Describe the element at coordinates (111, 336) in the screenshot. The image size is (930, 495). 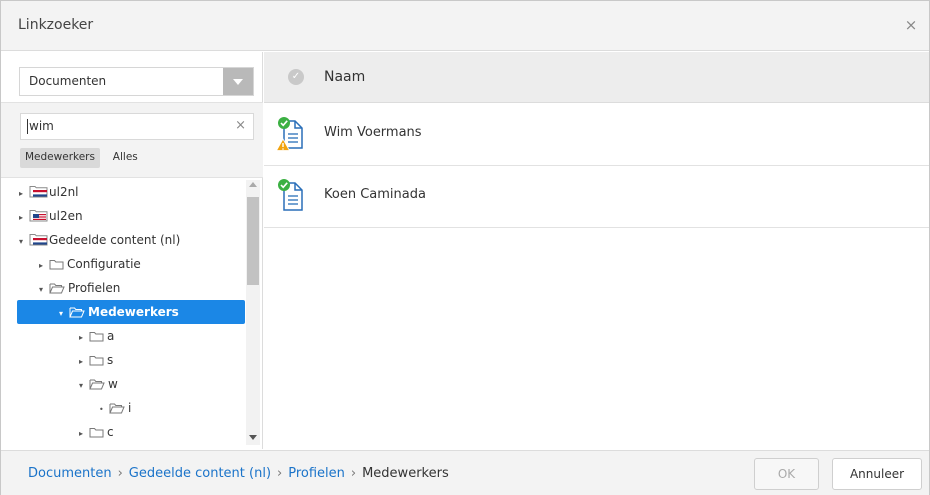
I see `tree-item-label: a` at that location.